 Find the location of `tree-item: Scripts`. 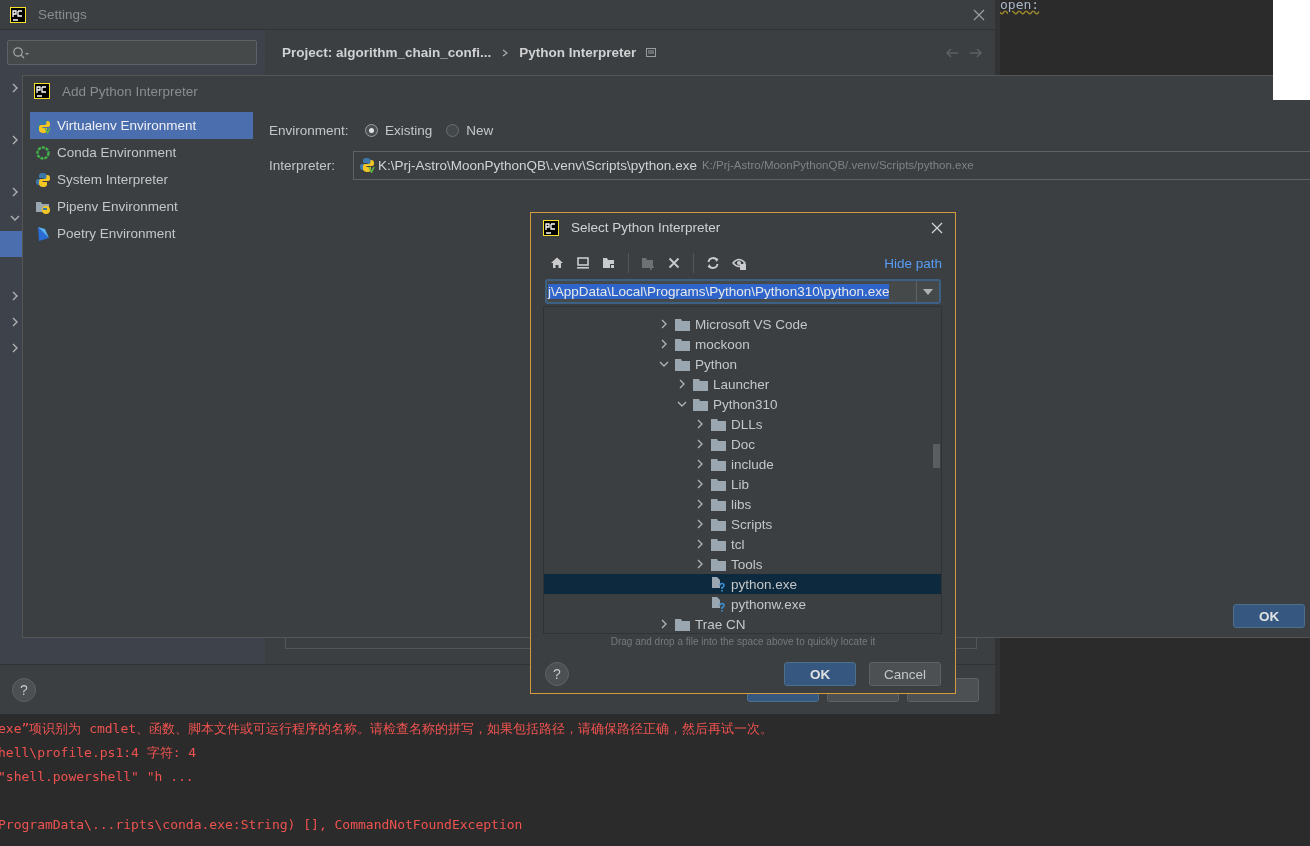

tree-item: Scripts is located at coordinates (742, 524).